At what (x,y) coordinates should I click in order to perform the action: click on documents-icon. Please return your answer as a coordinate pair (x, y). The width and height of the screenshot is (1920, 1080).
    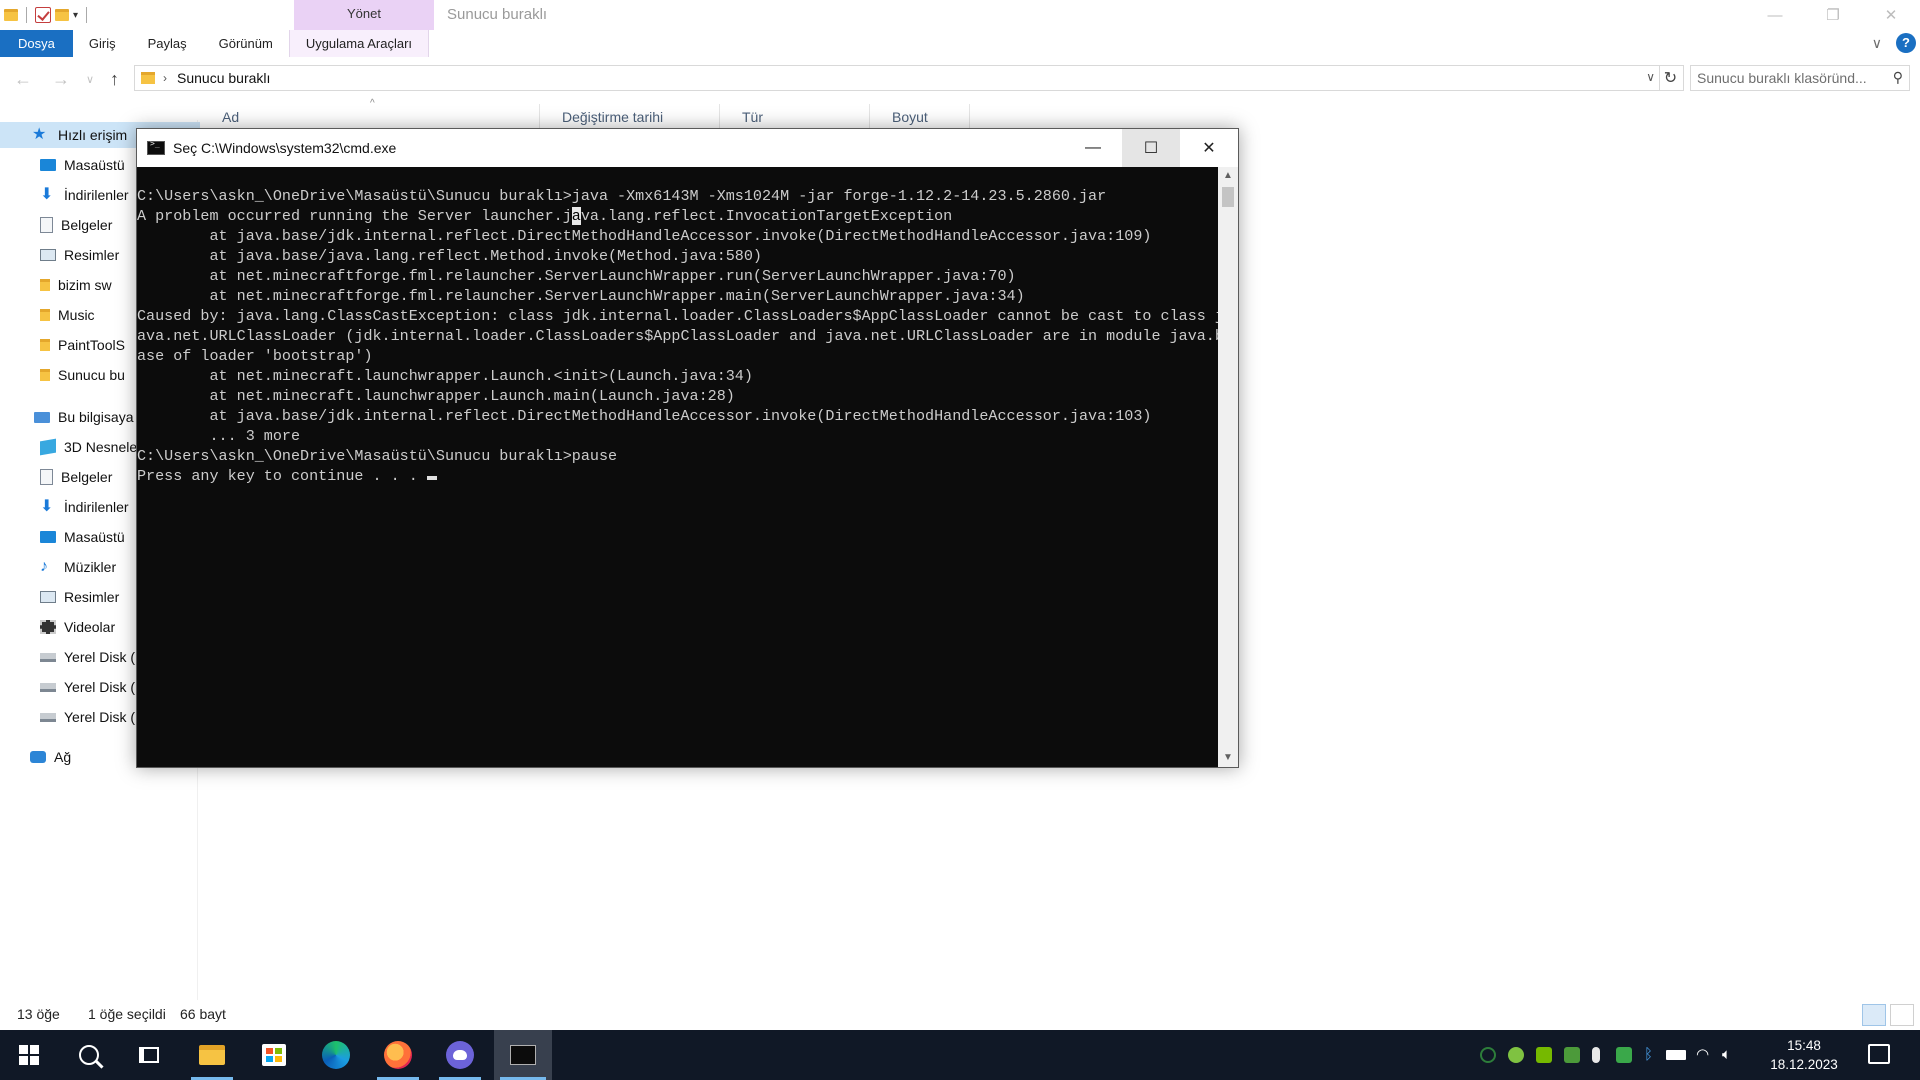
    Looking at the image, I should click on (46, 477).